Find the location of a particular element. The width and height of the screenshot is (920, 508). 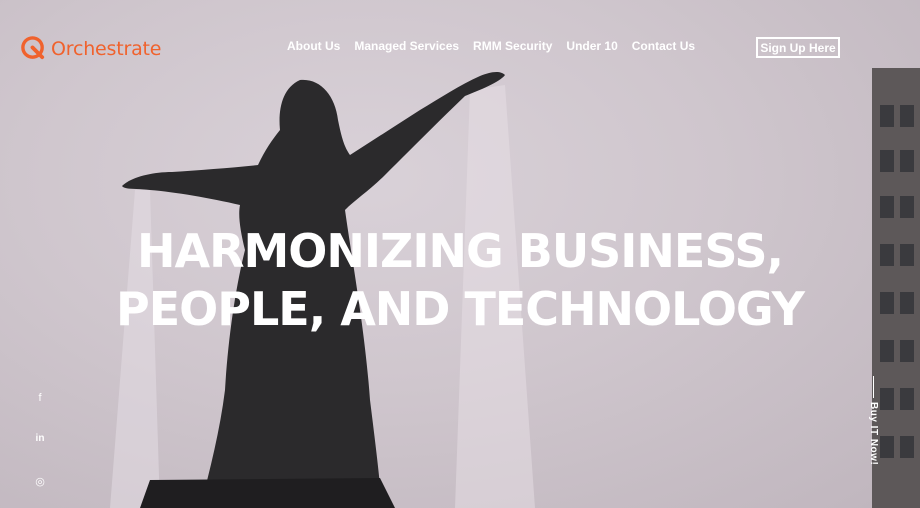

side-link-divider is located at coordinates (873, 387).